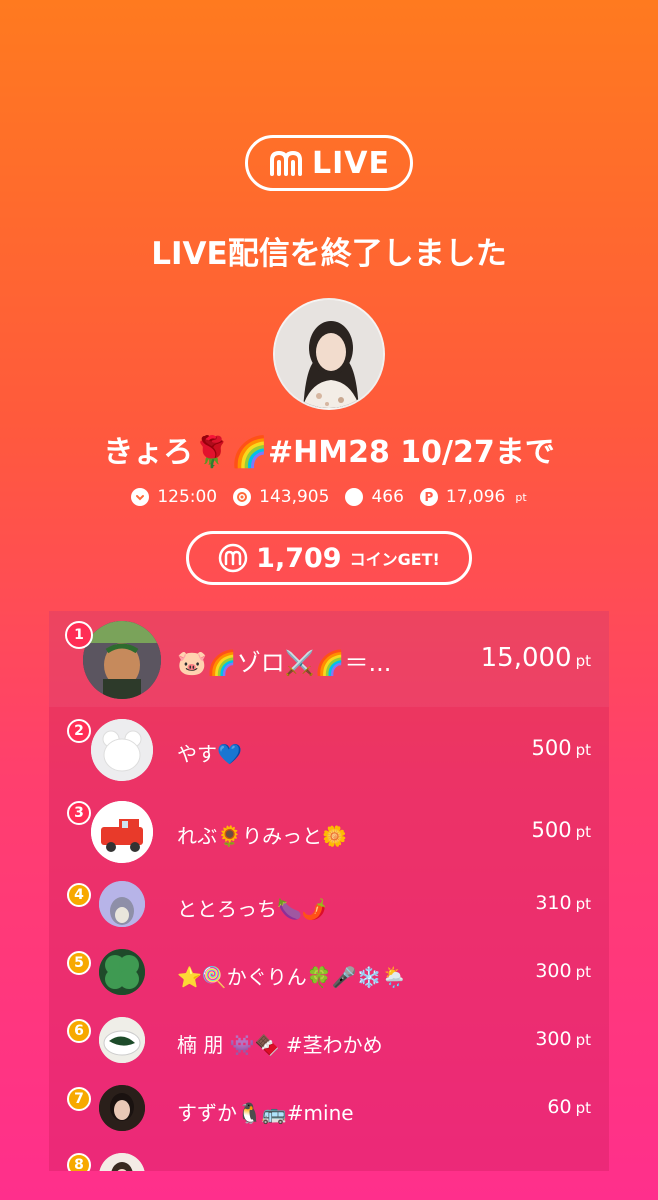 This screenshot has height=1200, width=658. I want to click on ranking-row: 1 🐷🌈ゾロ⚔️🌈＝... 15,000 pt, so click(329, 659).